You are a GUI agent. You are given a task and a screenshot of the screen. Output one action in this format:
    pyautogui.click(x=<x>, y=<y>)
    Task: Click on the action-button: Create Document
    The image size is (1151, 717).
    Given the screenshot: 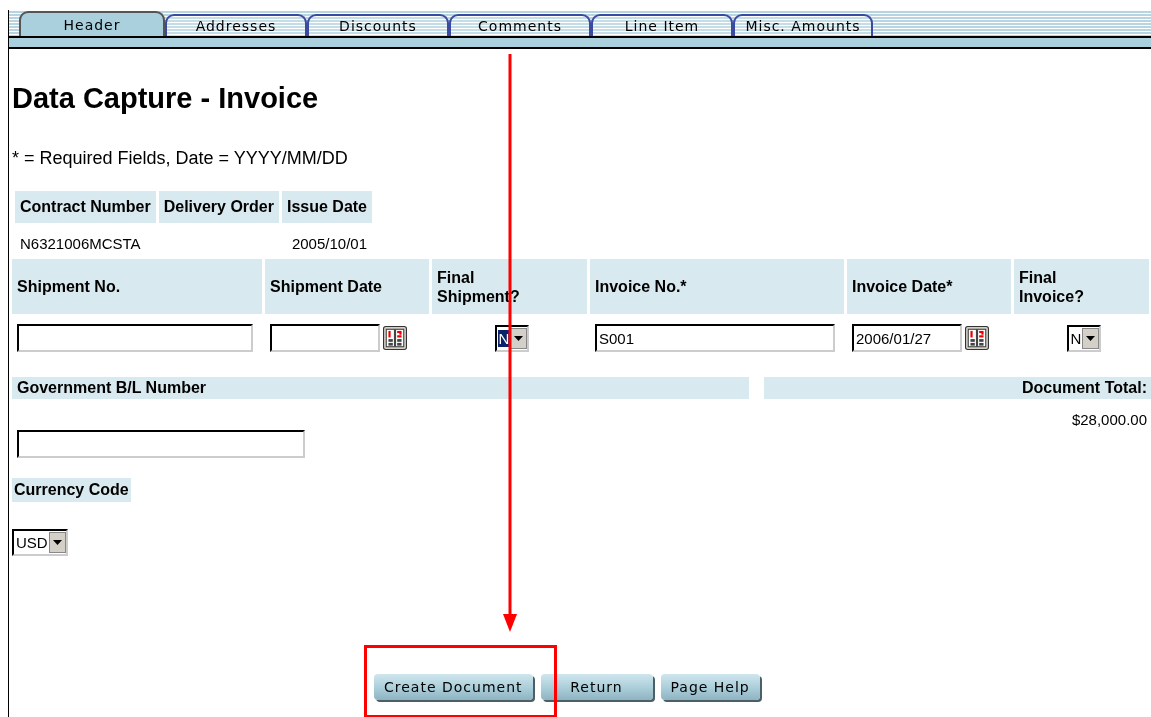 What is the action you would take?
    pyautogui.click(x=453, y=687)
    